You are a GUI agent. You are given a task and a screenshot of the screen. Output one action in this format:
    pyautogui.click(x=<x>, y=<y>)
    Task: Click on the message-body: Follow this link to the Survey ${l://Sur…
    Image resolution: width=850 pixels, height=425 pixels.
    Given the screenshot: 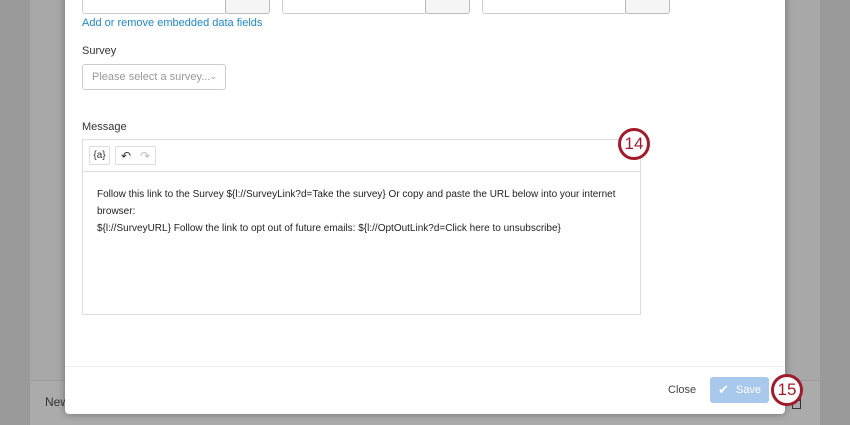 What is the action you would take?
    pyautogui.click(x=361, y=211)
    